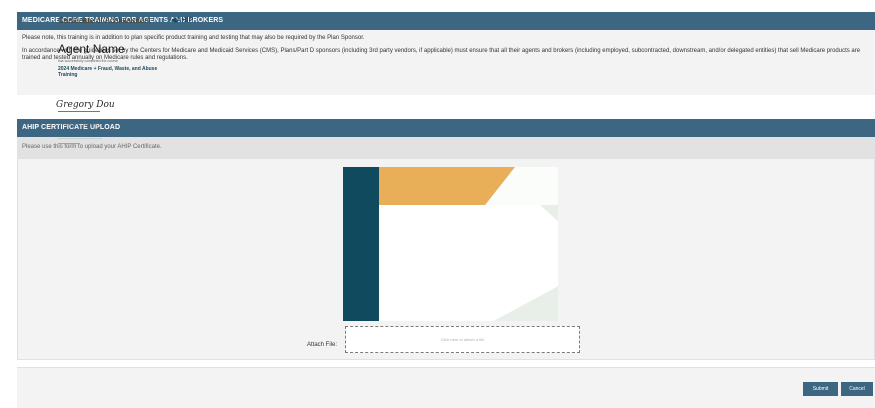 The width and height of the screenshot is (875, 408). I want to click on signature-line, so click(79, 111).